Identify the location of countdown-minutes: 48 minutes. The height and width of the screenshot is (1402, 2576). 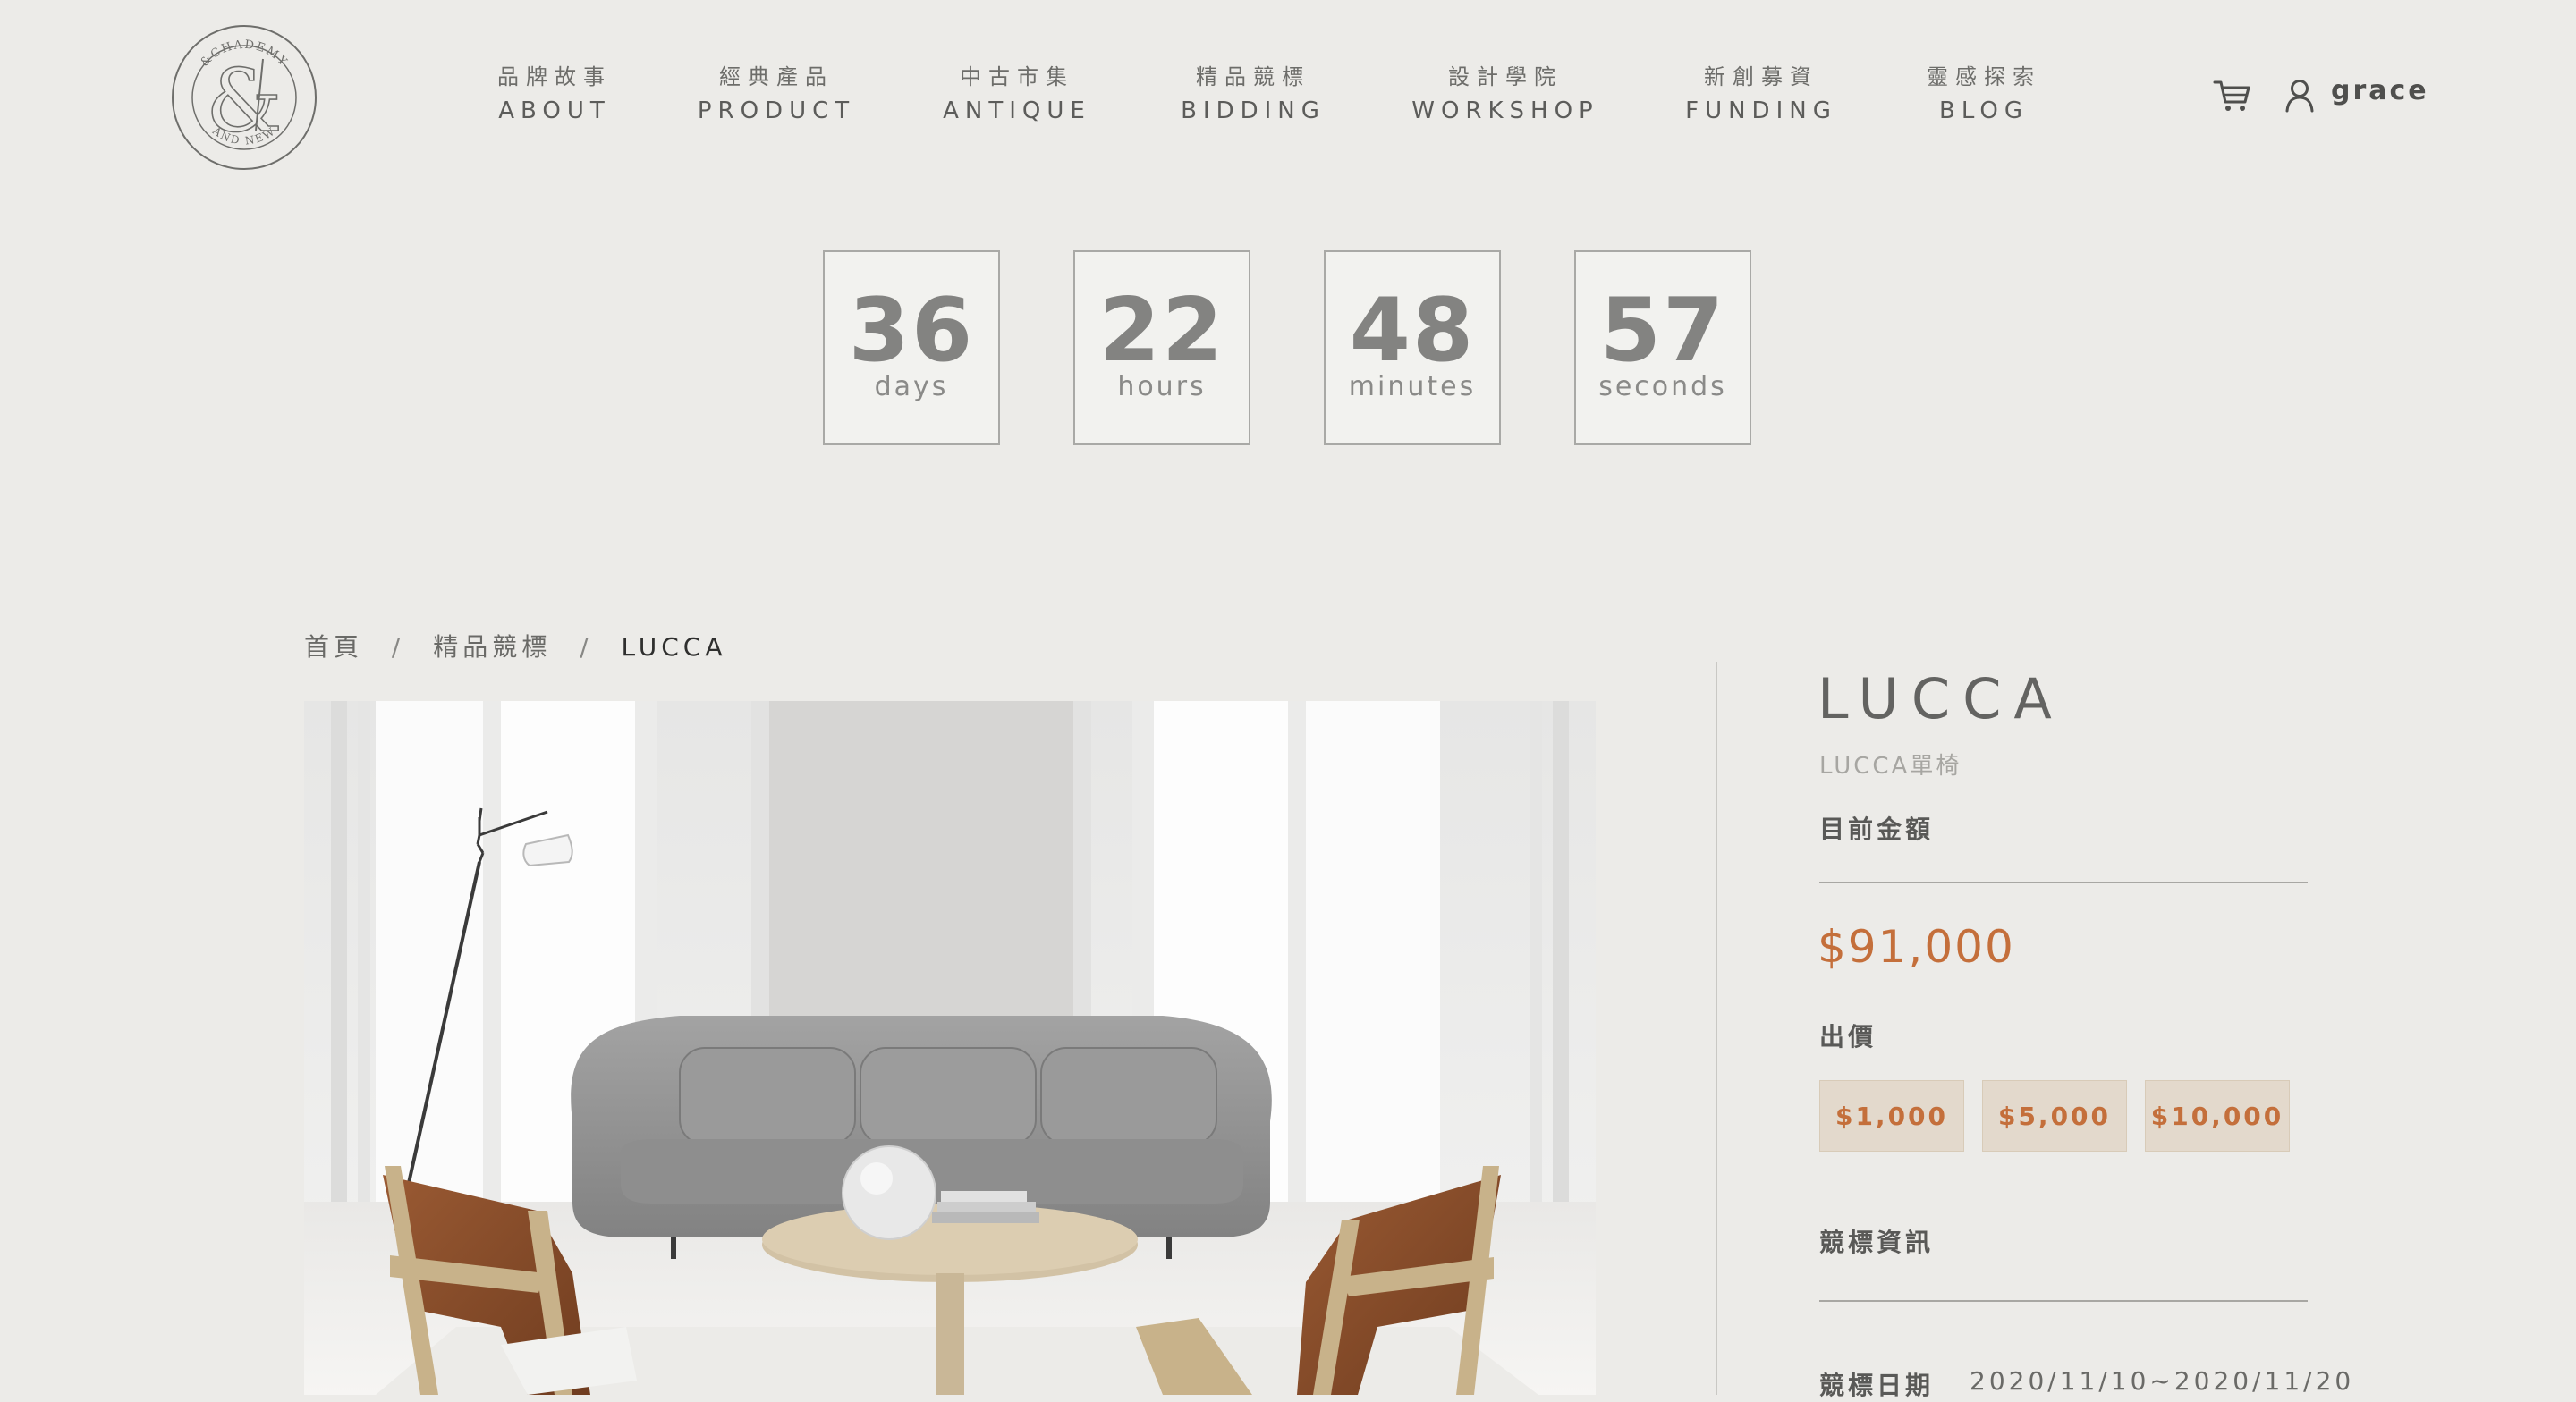
(1412, 347).